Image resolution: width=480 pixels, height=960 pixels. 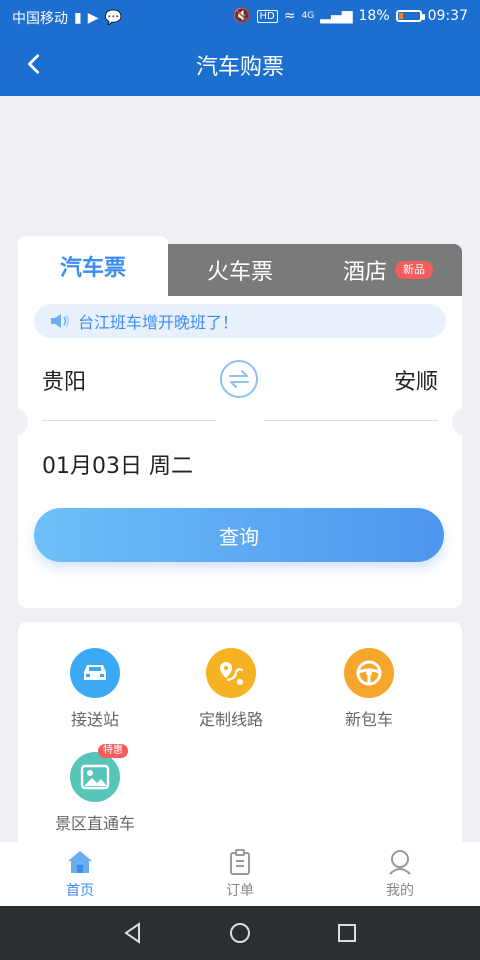 I want to click on header: 汽车购票, so click(x=240, y=65).